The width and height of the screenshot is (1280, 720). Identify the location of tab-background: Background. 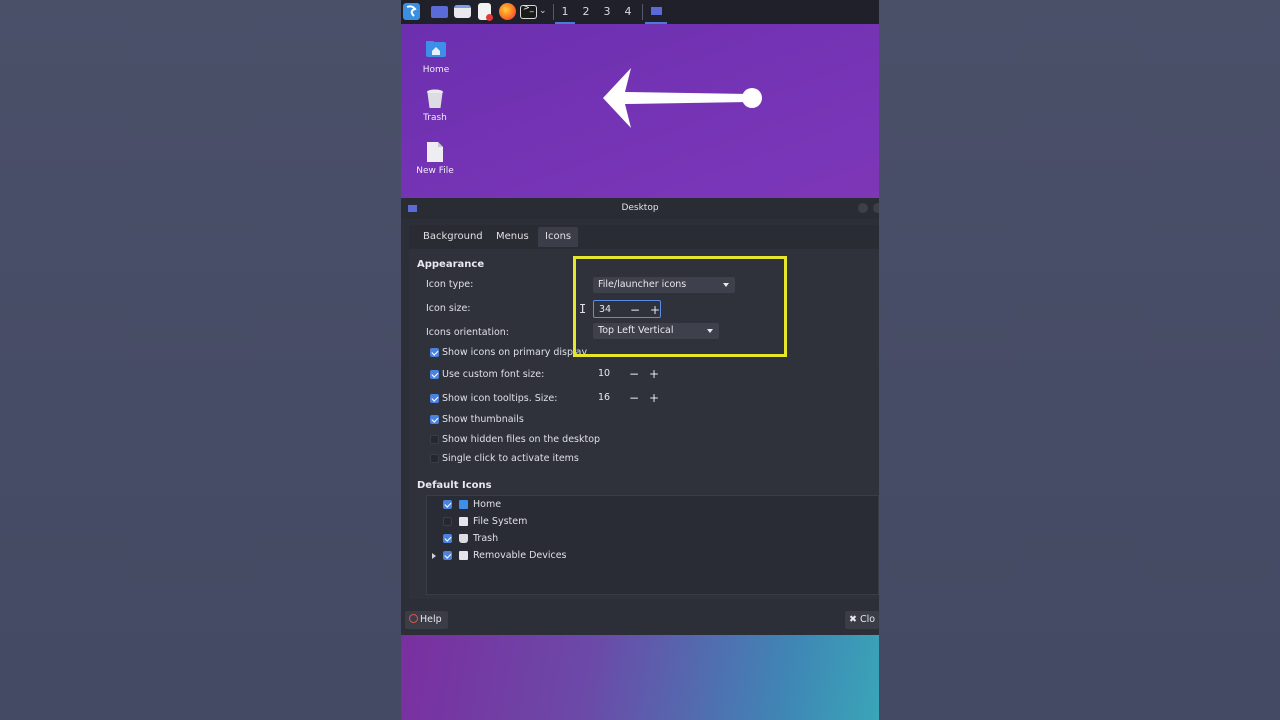
(453, 237).